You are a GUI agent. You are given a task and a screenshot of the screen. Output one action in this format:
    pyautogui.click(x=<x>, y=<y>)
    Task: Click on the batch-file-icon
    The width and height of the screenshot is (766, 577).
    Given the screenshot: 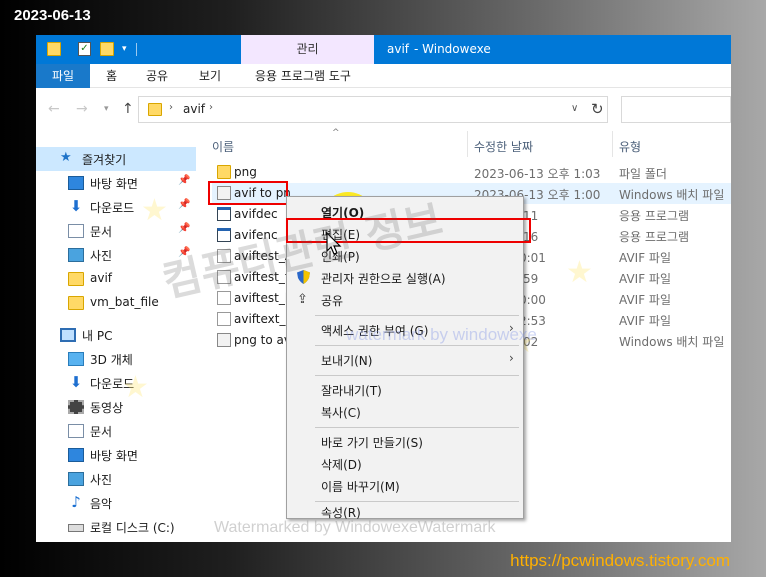 What is the action you would take?
    pyautogui.click(x=224, y=340)
    